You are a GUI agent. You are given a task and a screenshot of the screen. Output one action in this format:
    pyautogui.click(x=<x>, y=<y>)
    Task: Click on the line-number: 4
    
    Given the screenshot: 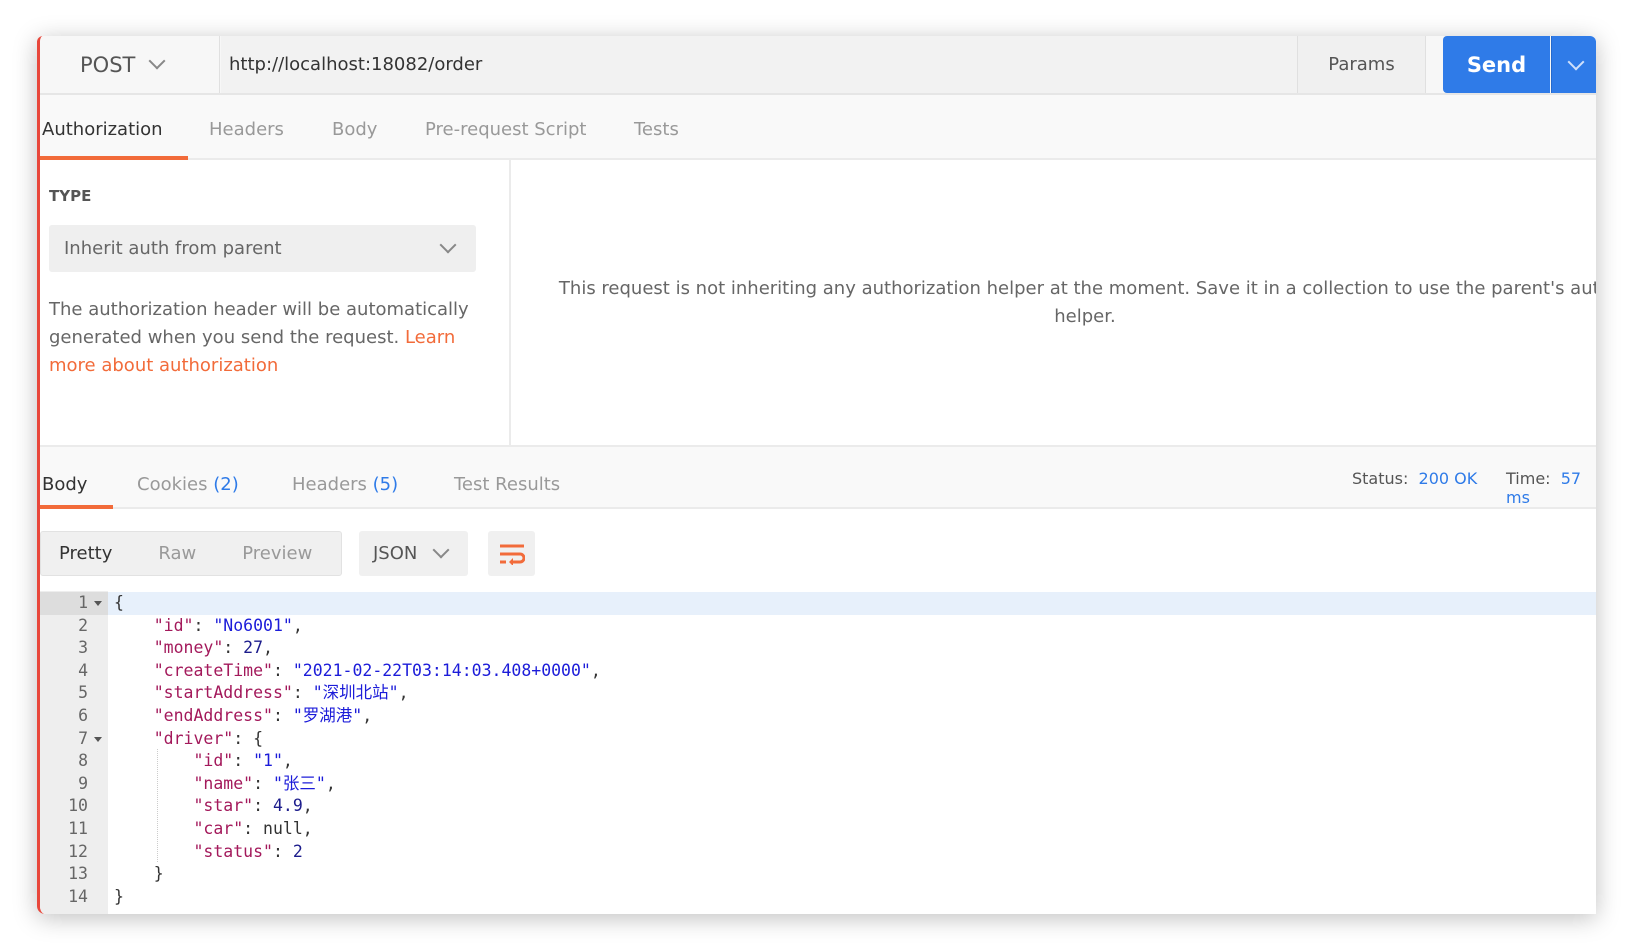 What is the action you would take?
    pyautogui.click(x=83, y=670)
    